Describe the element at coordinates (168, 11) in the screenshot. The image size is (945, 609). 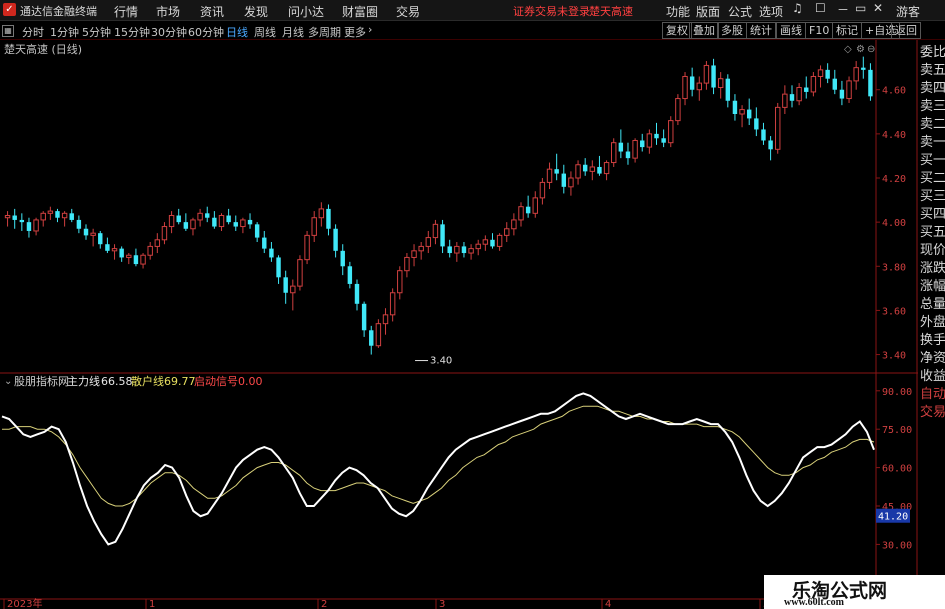
I see `menu-market: 市场` at that location.